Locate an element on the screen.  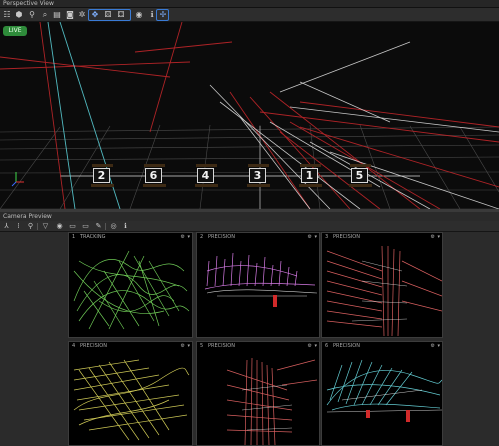
camera-header: 3 PRECISION ⚙ ▾ is located at coordinates (382, 237).